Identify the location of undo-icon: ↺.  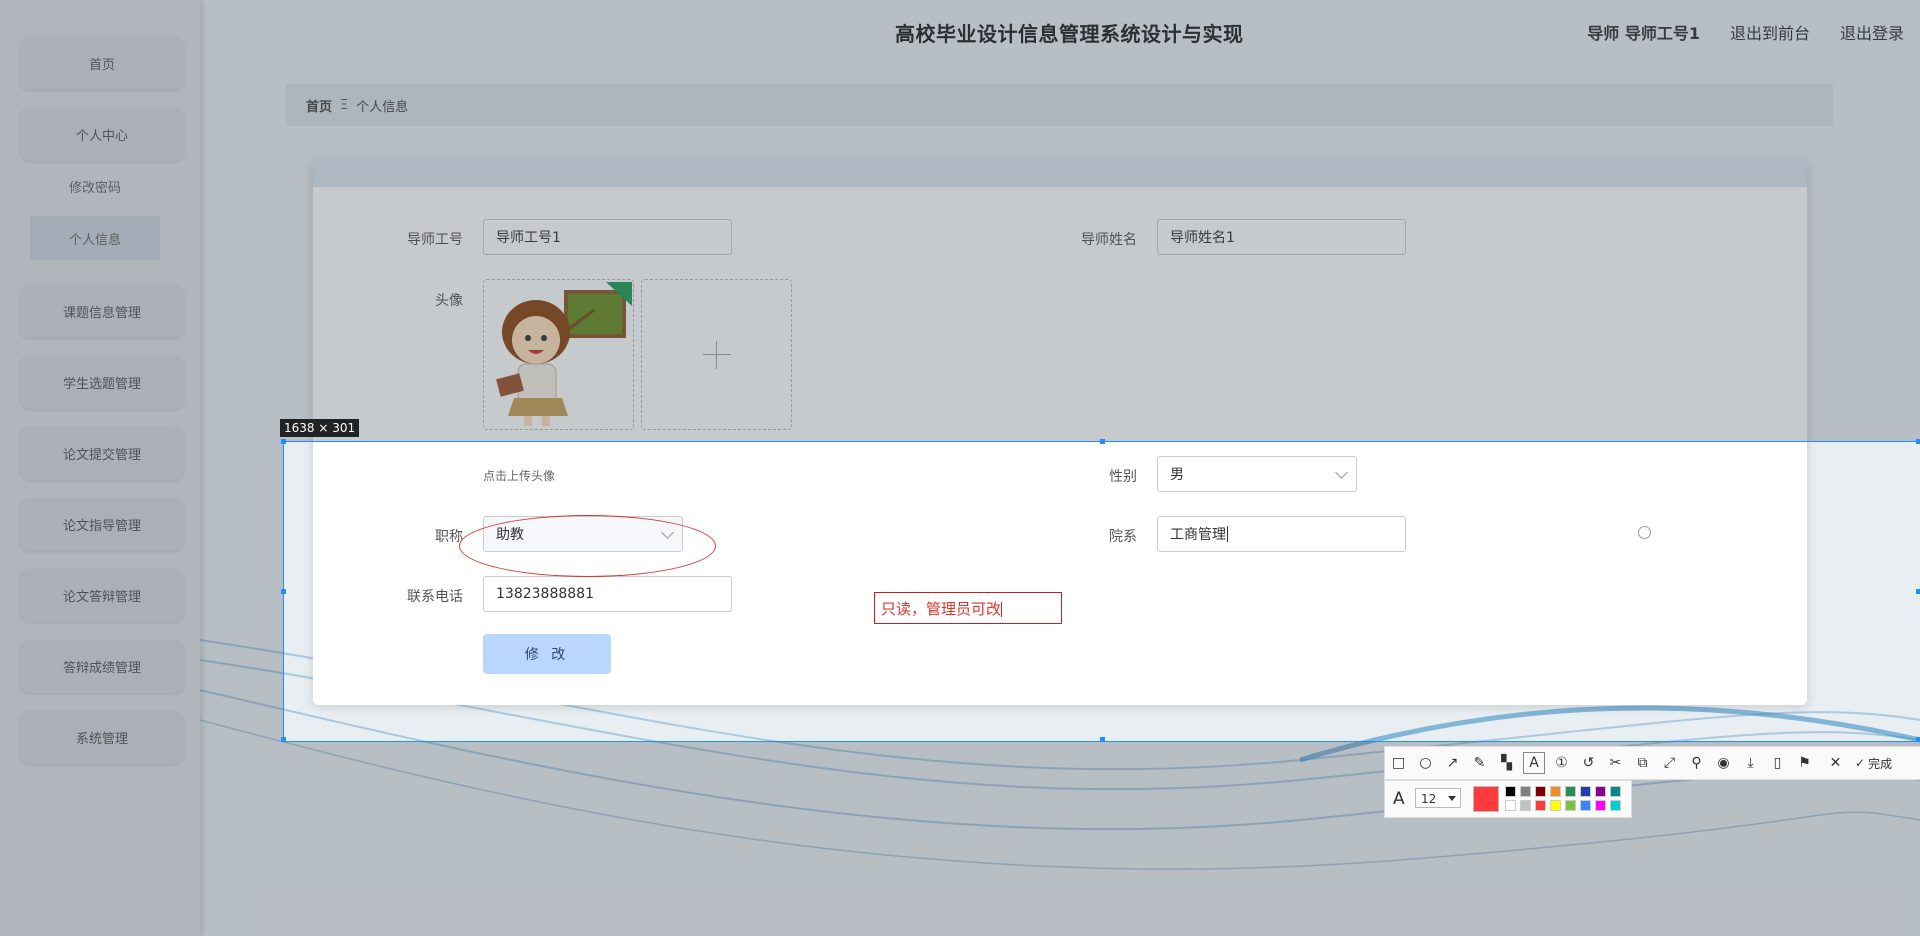
(1588, 763).